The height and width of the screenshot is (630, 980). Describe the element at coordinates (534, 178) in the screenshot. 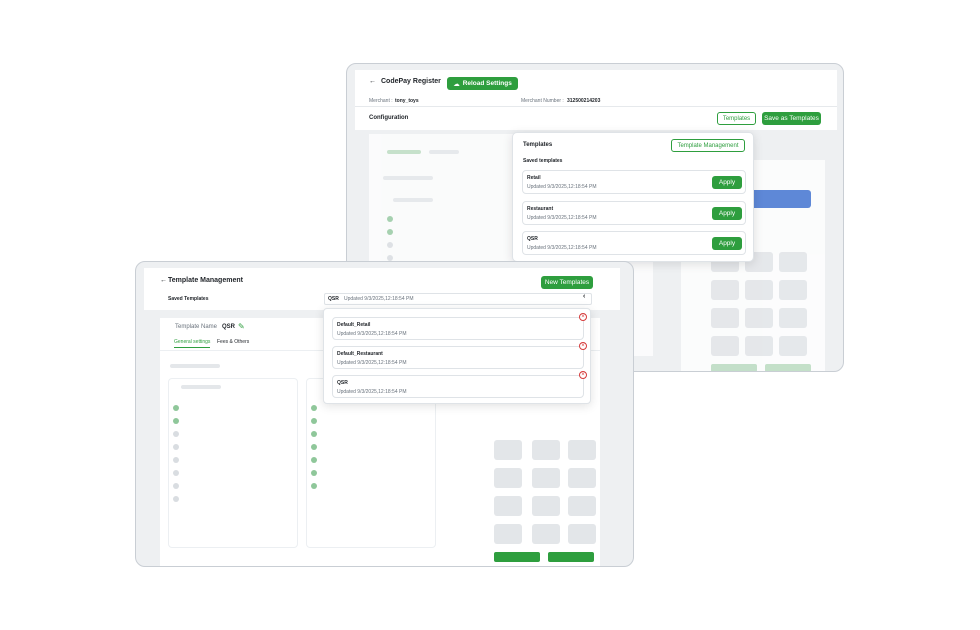

I see `template-item-name: Retail` at that location.